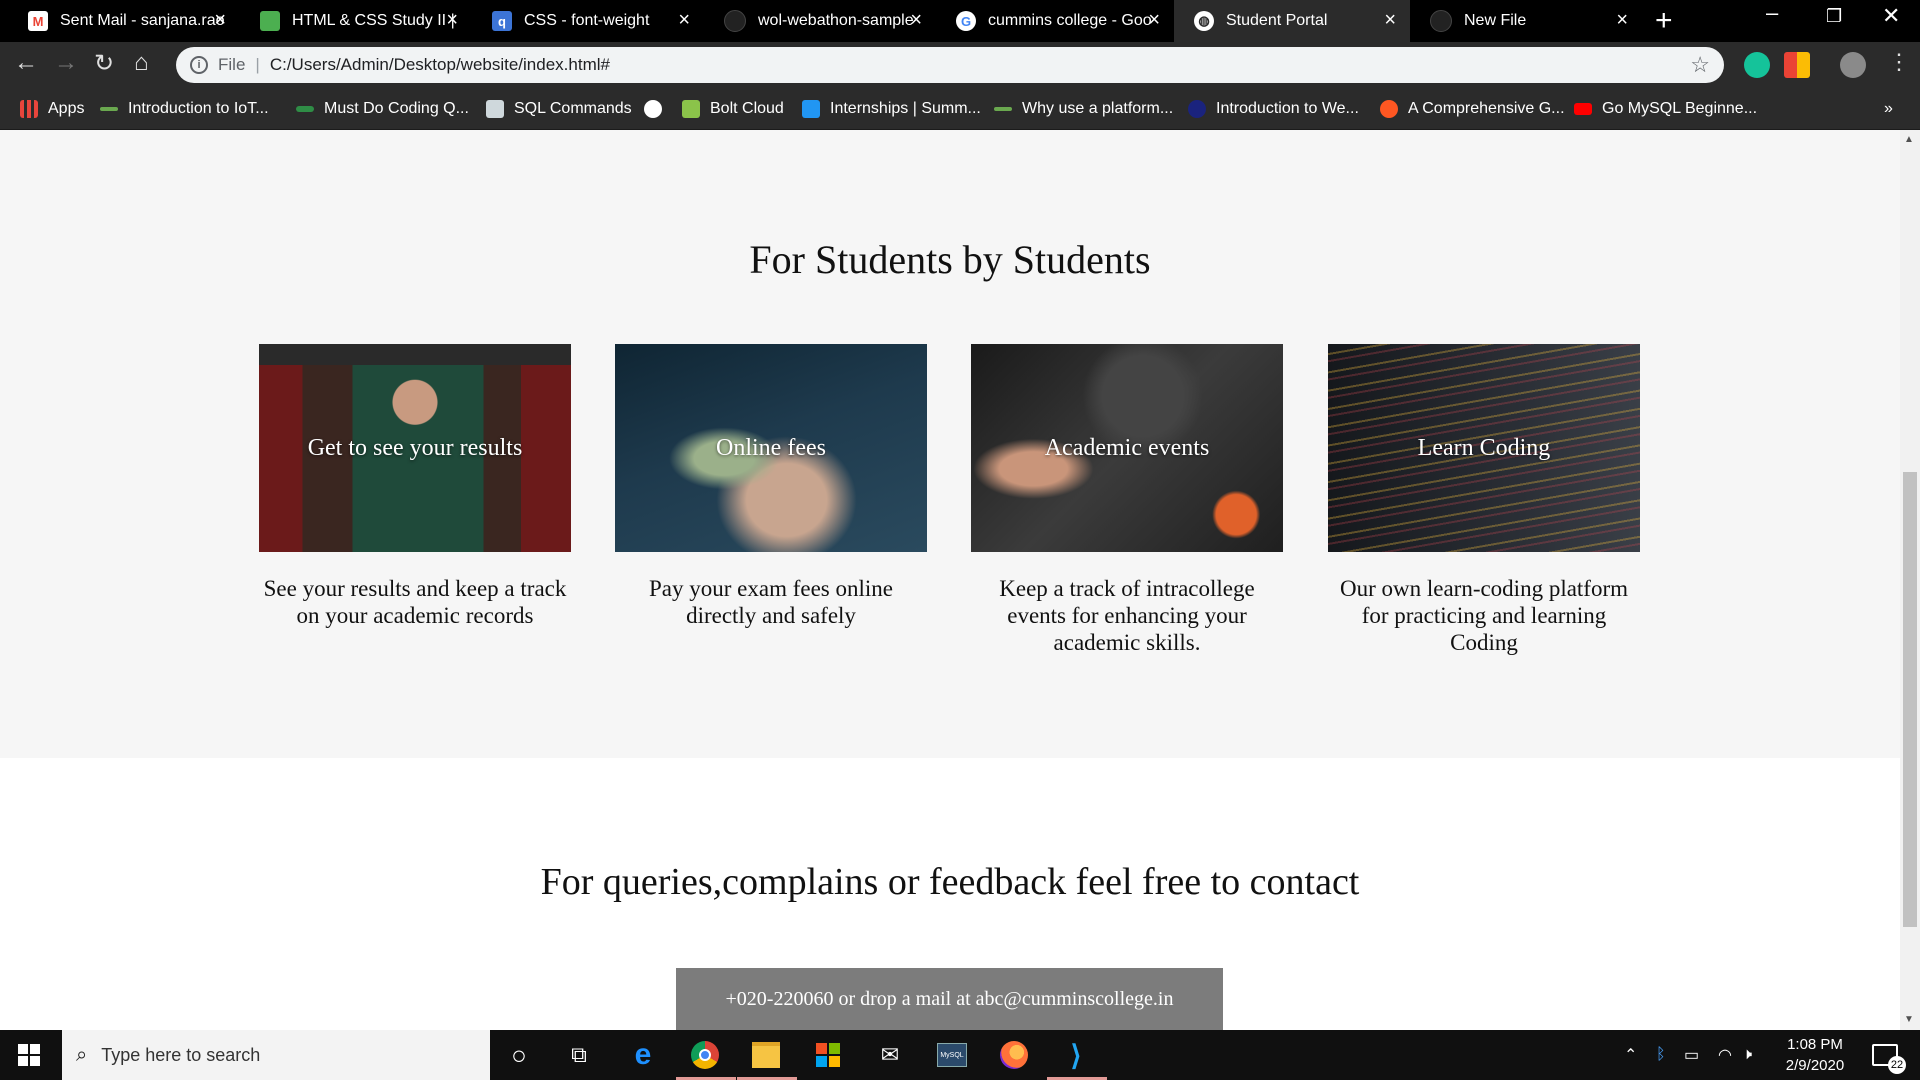 The image size is (1920, 1080). I want to click on bookmark-globe, so click(658, 109).